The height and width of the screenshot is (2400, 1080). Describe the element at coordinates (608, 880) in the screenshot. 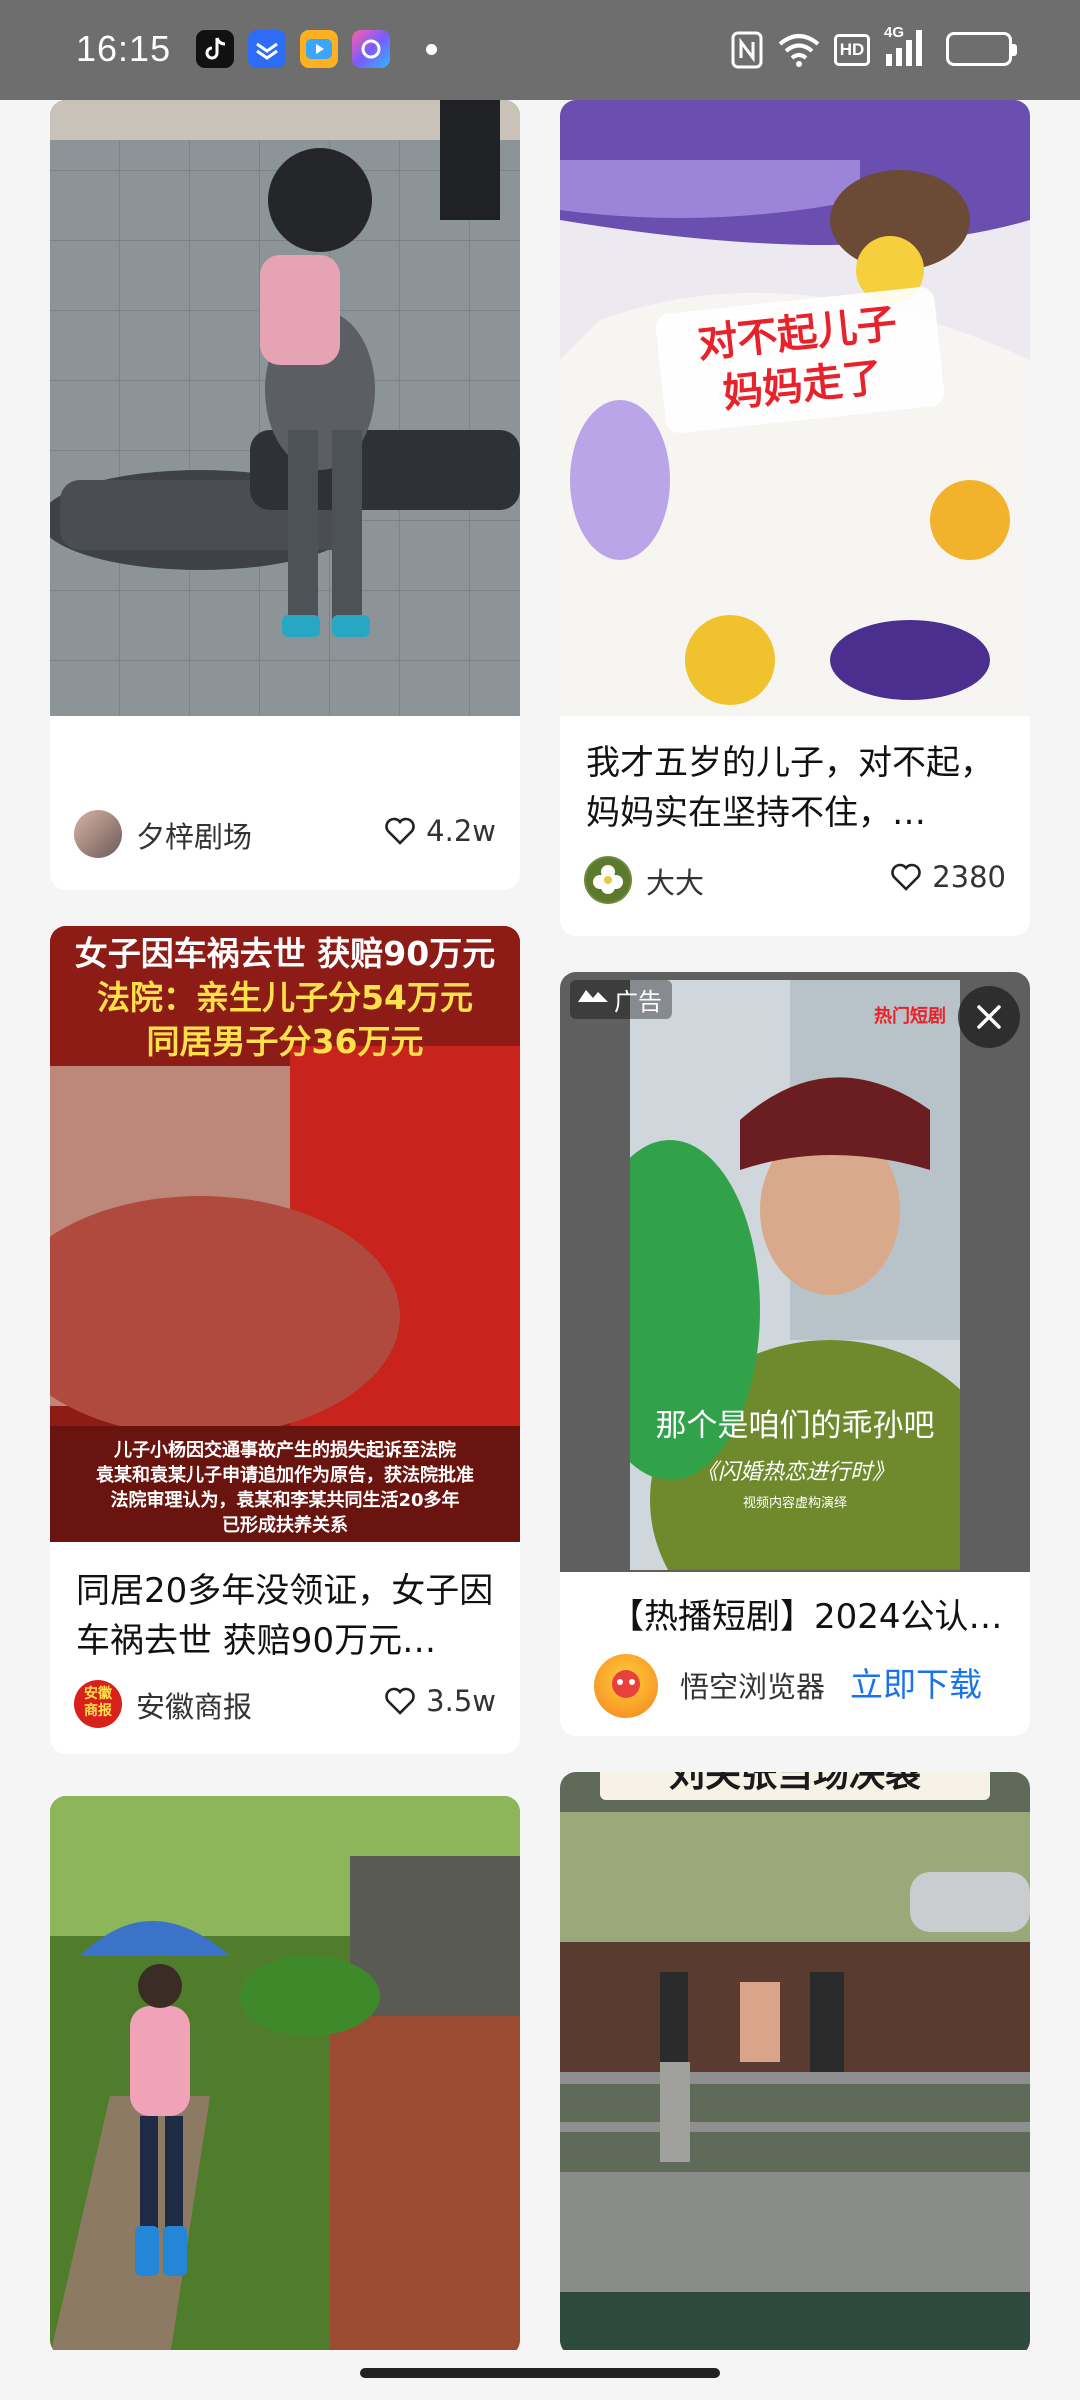

I see `flower-avatar-icon` at that location.